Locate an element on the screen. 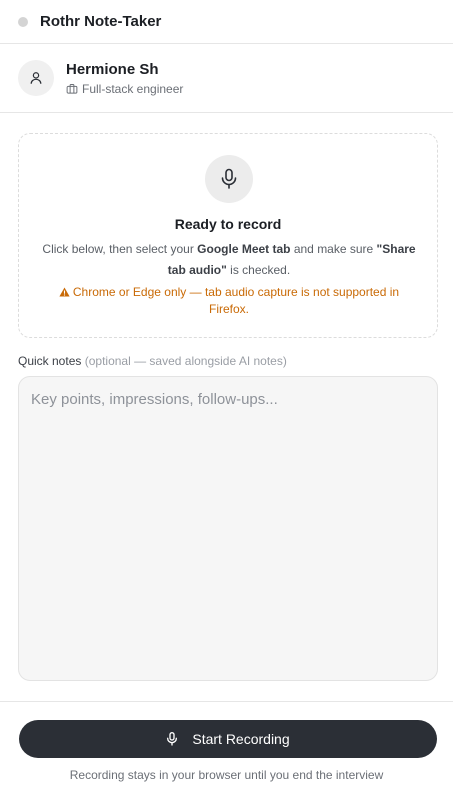  ready-title: Ready to record is located at coordinates (228, 224).